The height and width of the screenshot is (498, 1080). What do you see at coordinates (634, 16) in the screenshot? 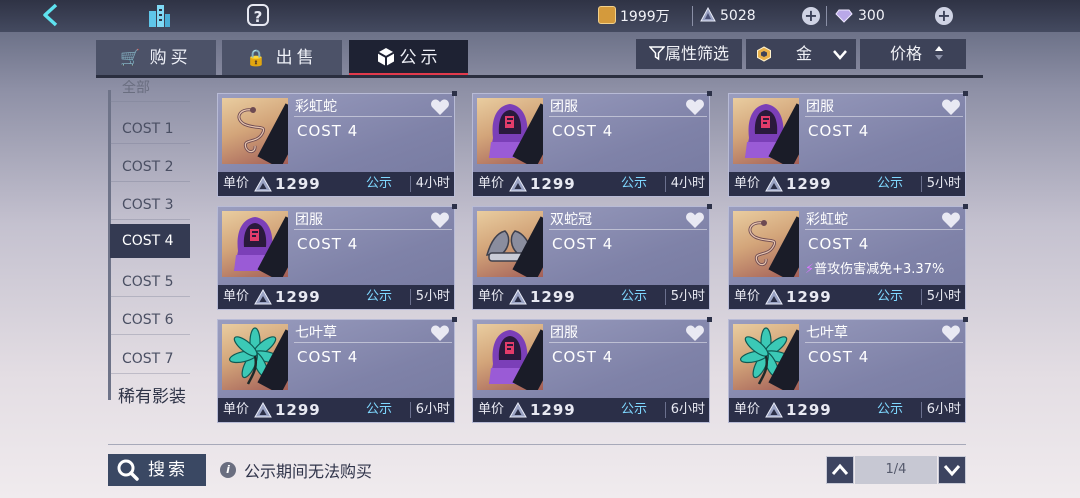
I see `coin-balance: 1999万` at bounding box center [634, 16].